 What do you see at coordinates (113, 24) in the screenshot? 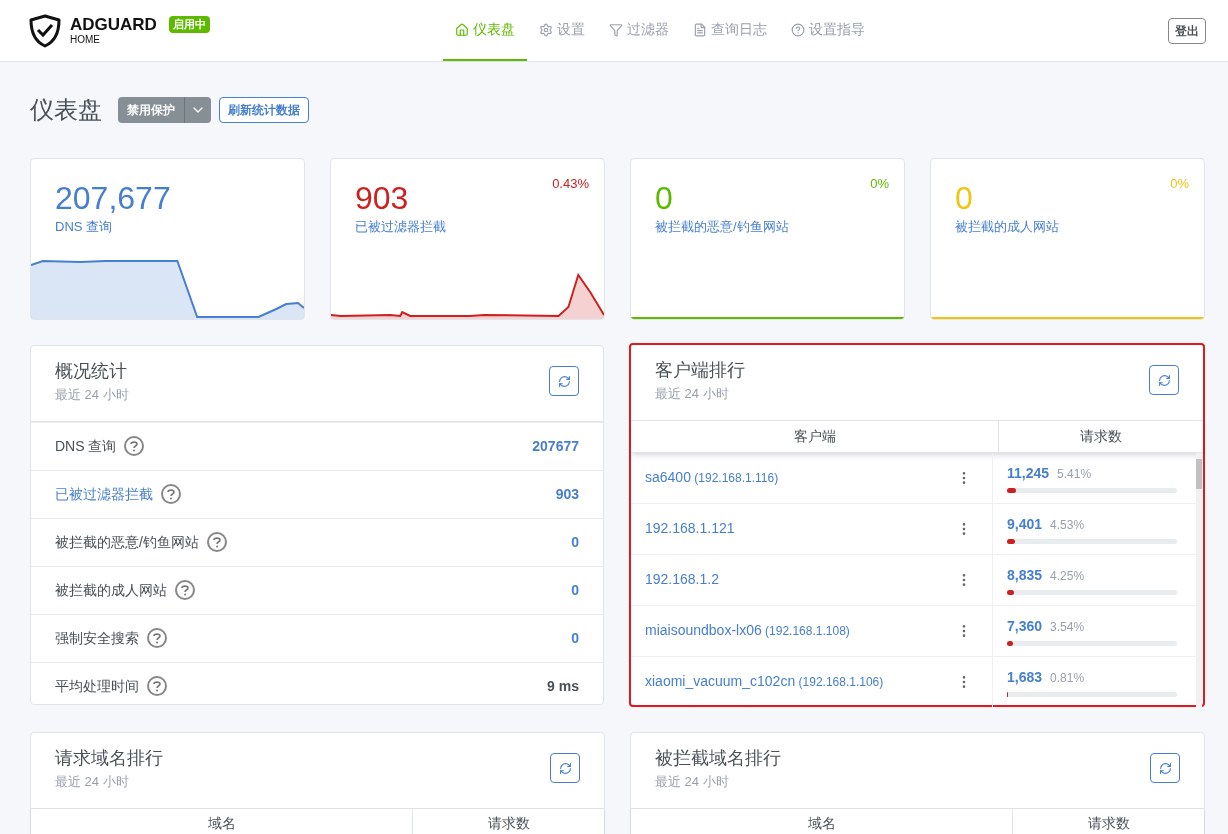
I see `brand-name: ADGUARD` at bounding box center [113, 24].